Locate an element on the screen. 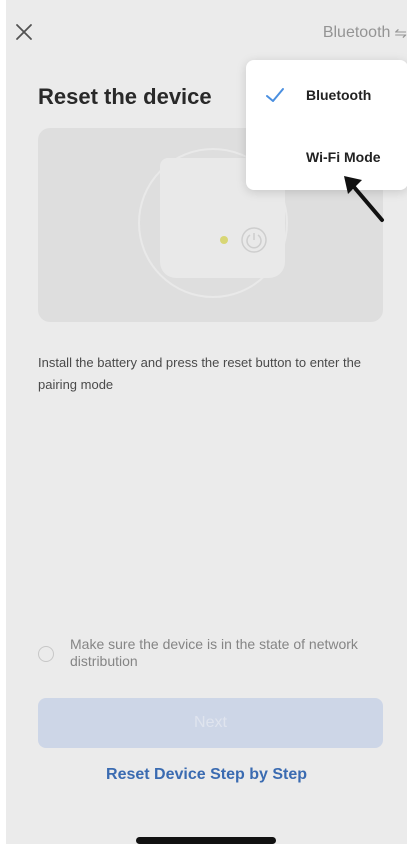 The width and height of the screenshot is (407, 844). next-button: Next is located at coordinates (210, 723).